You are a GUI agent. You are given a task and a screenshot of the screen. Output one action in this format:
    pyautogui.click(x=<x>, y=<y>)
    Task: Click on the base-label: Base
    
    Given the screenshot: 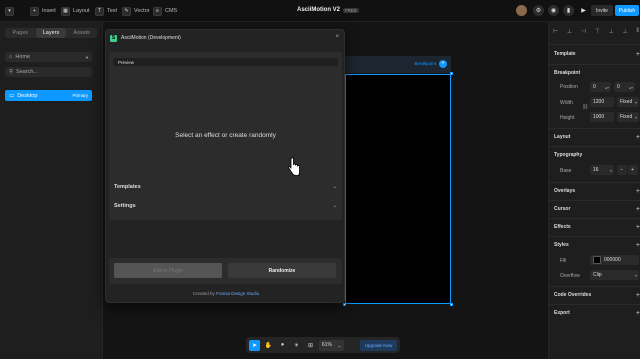 What is the action you would take?
    pyautogui.click(x=566, y=171)
    